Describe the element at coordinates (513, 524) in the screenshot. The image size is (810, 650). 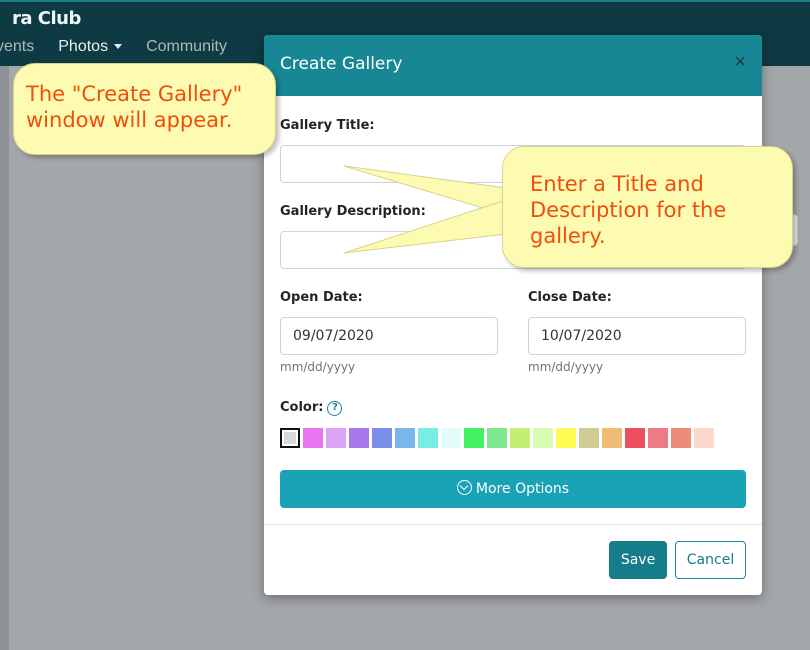
I see `modal-footer-divider` at that location.